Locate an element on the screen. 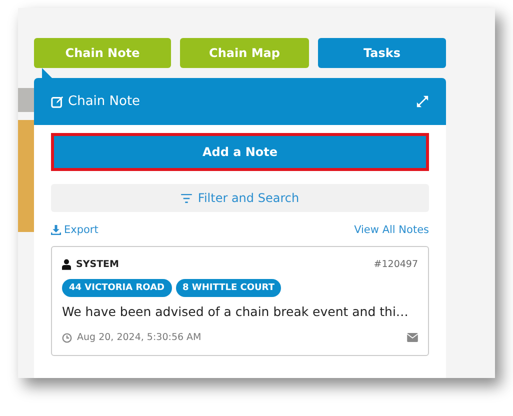  address-tag: 44 VICTORIA ROAD is located at coordinates (117, 288).